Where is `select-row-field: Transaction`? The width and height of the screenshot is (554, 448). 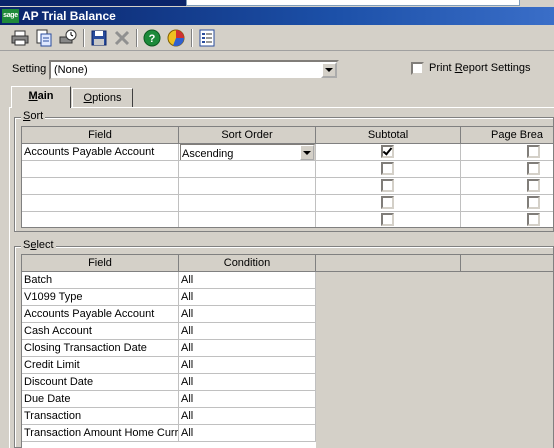 select-row-field: Transaction is located at coordinates (100, 416).